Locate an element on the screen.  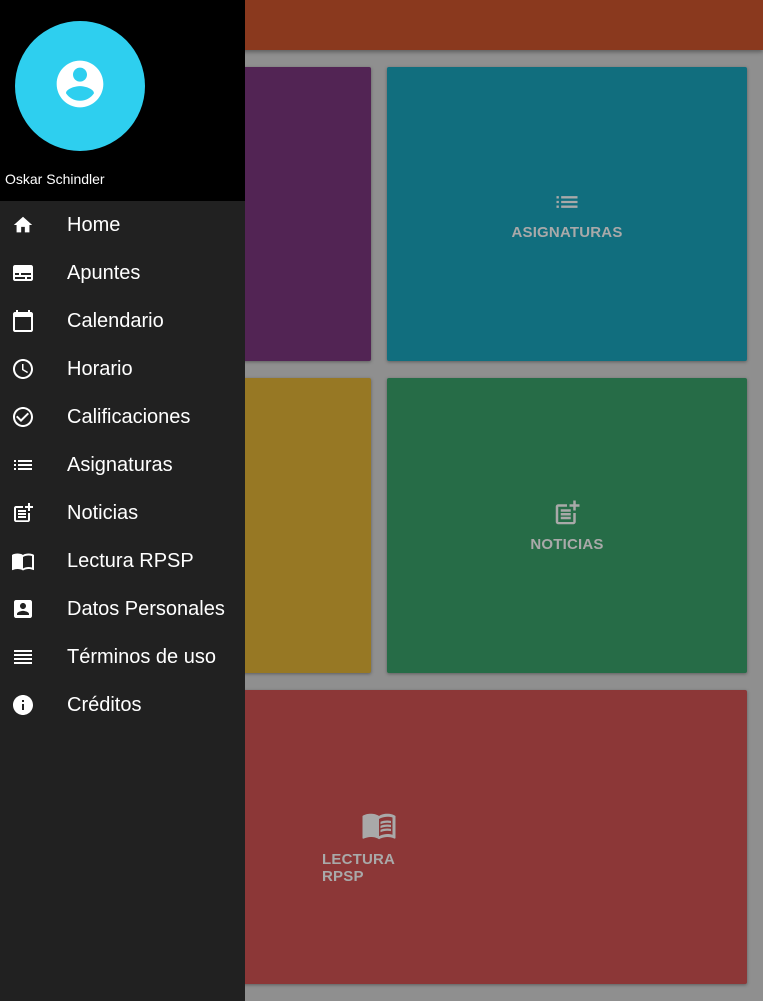
menu-item-apuntes: Apuntes is located at coordinates (122, 273).